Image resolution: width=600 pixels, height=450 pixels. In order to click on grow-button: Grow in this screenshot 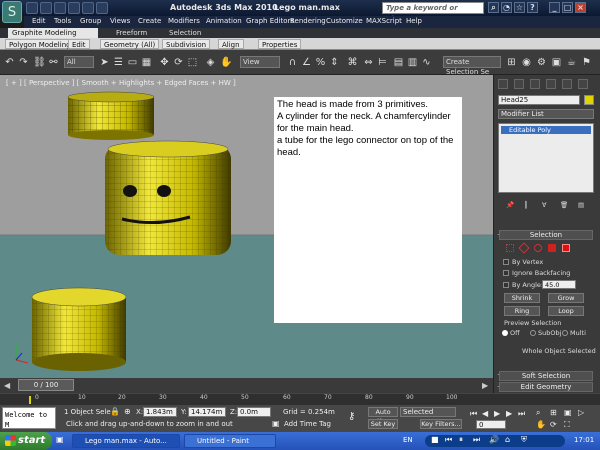, I will do `click(566, 298)`.